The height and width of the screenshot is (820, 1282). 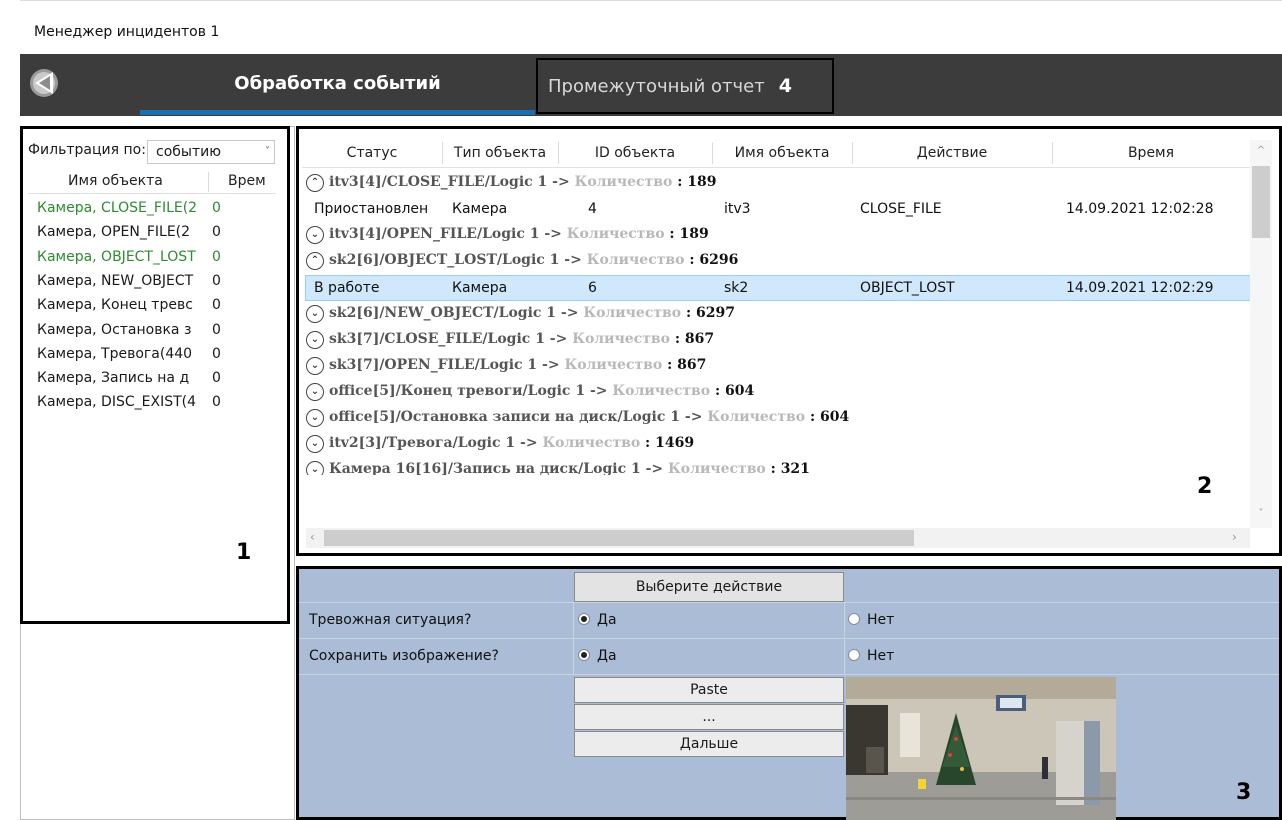 What do you see at coordinates (584, 619) in the screenshot?
I see `radio-checked-icon` at bounding box center [584, 619].